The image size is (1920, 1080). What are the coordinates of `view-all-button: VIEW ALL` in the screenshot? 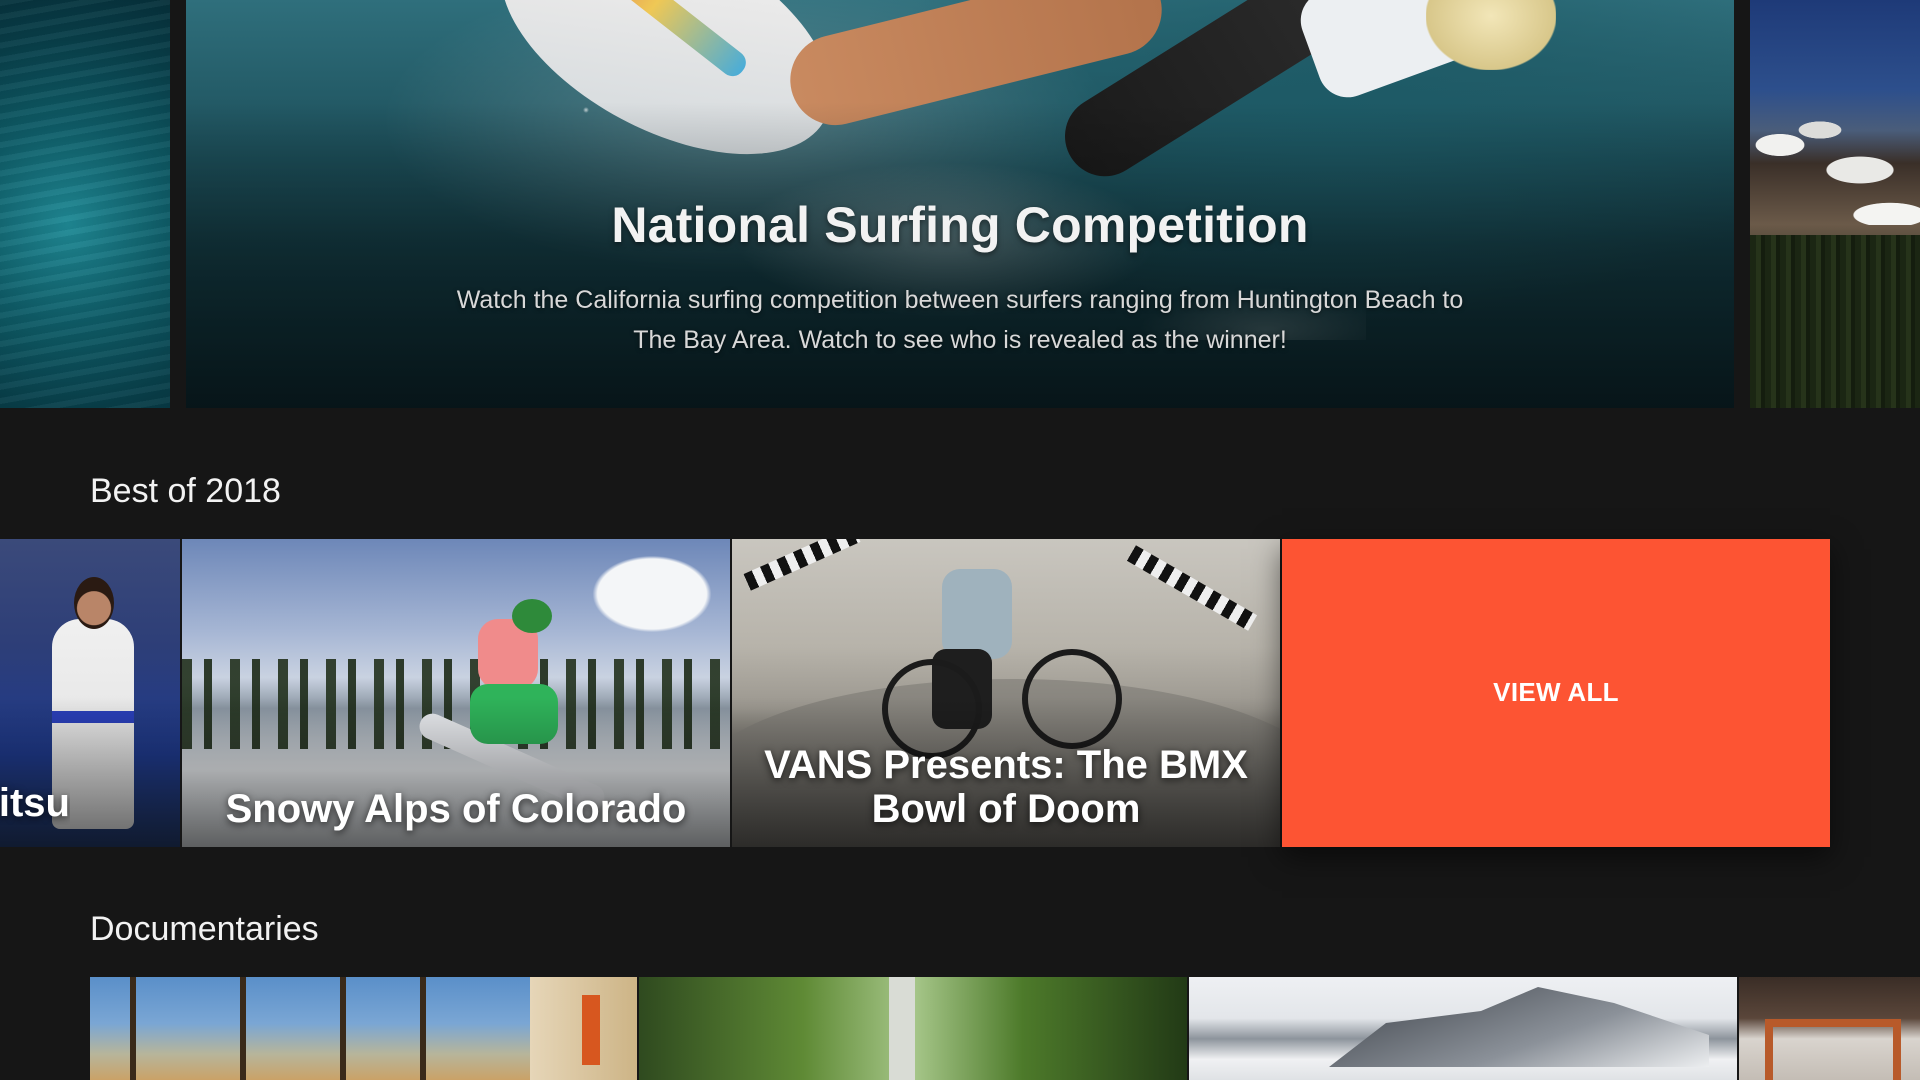 It's located at (1556, 693).